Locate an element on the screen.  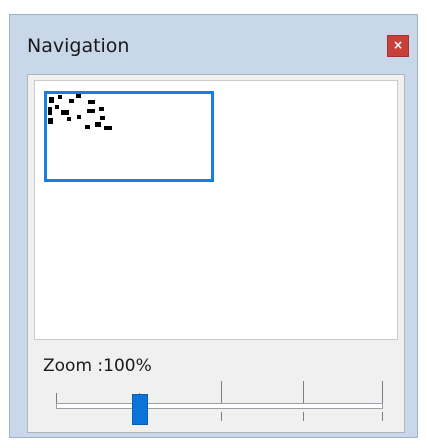
window-title: Navigation is located at coordinates (78, 46).